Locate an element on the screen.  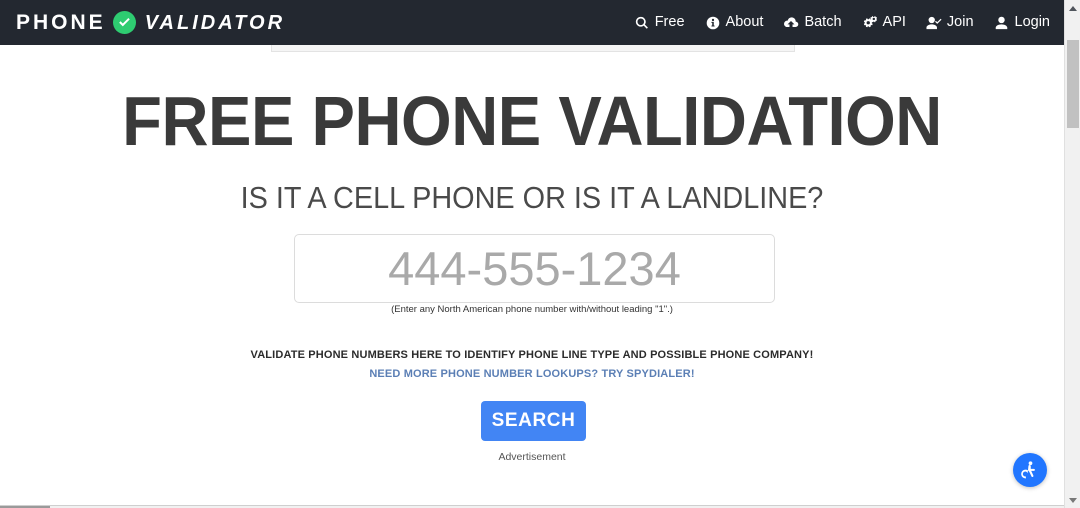
nav-item-batch: Batch is located at coordinates (812, 22).